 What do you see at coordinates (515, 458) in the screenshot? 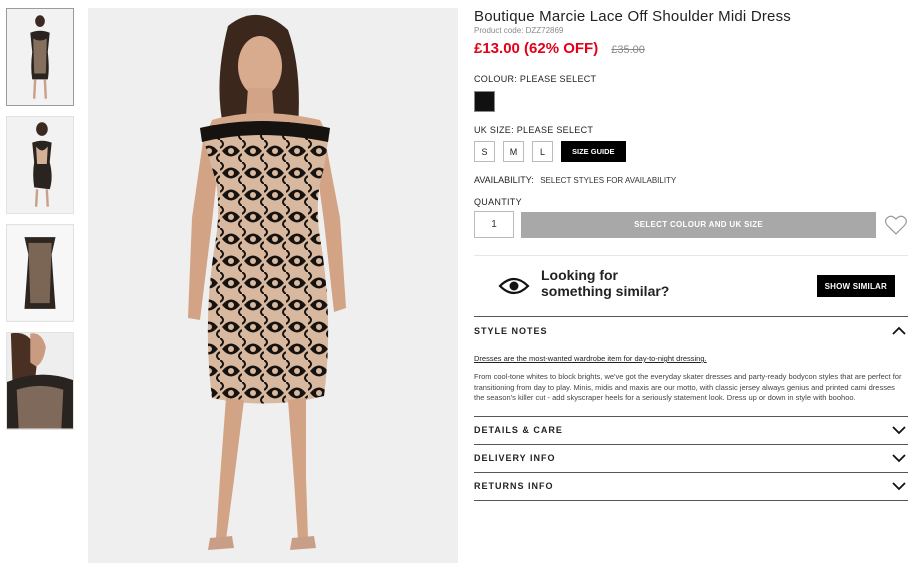
I see `delivery-info-title: DELIVERY INFO` at bounding box center [515, 458].